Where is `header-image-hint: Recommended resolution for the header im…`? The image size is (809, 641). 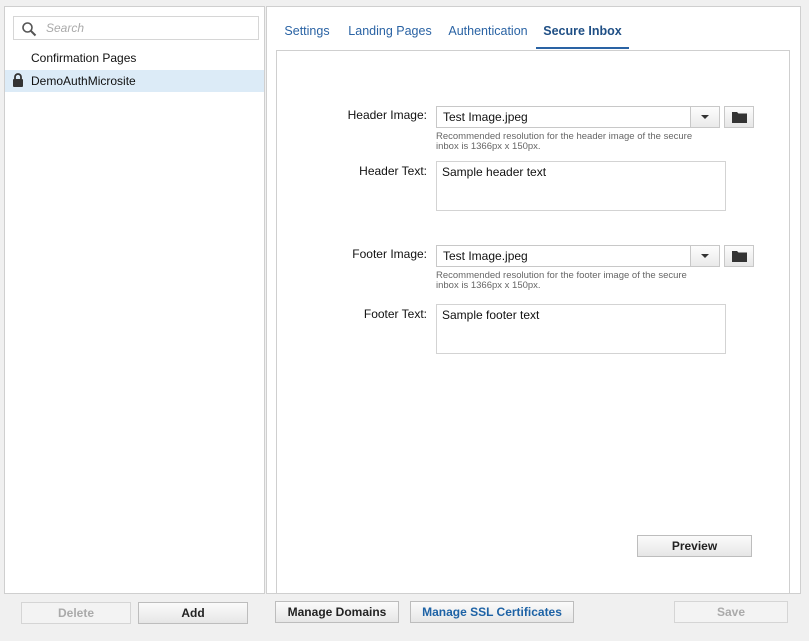 header-image-hint: Recommended resolution for the header im… is located at coordinates (564, 141).